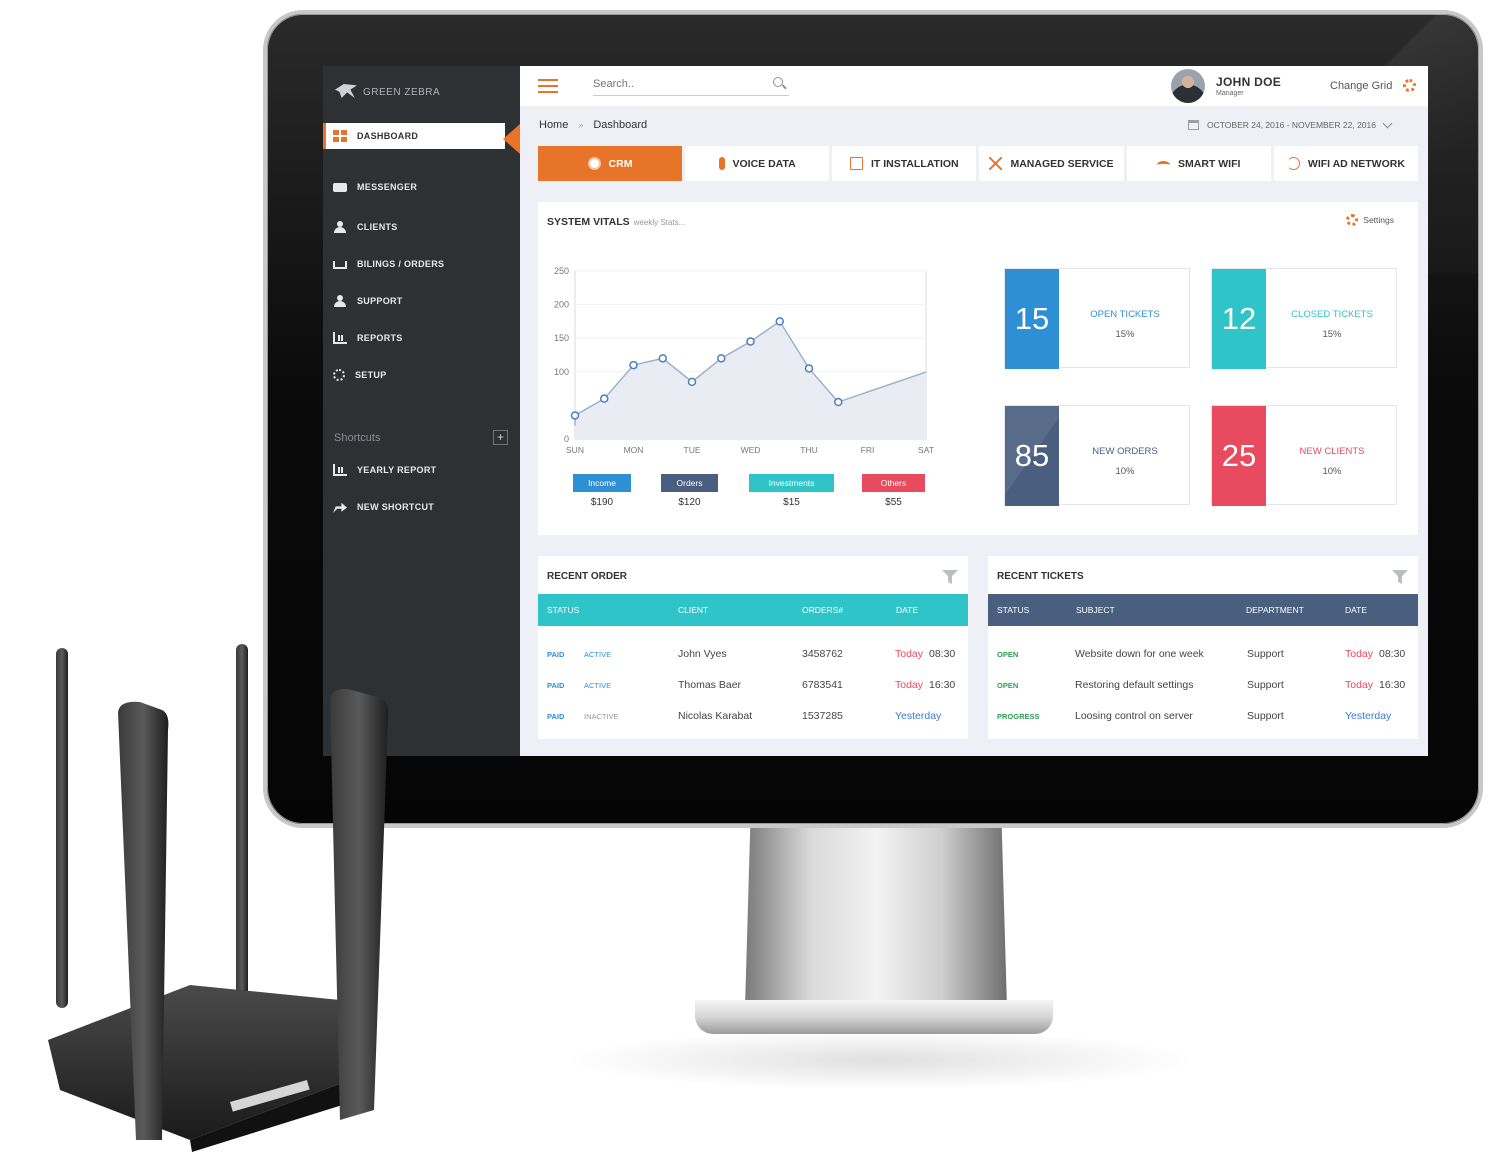 The height and width of the screenshot is (1152, 1507). I want to click on column-header-subject: SUBJECT, so click(1095, 610).